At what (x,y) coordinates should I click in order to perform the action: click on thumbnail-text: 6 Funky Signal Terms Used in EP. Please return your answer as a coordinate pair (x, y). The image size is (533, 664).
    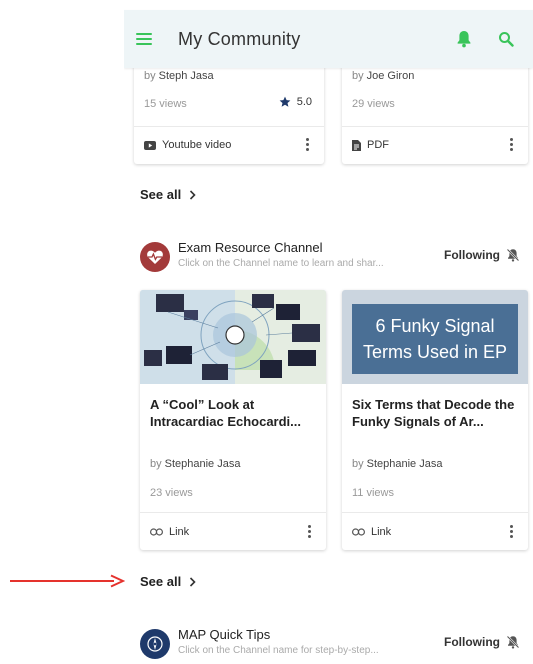
    Looking at the image, I should click on (435, 339).